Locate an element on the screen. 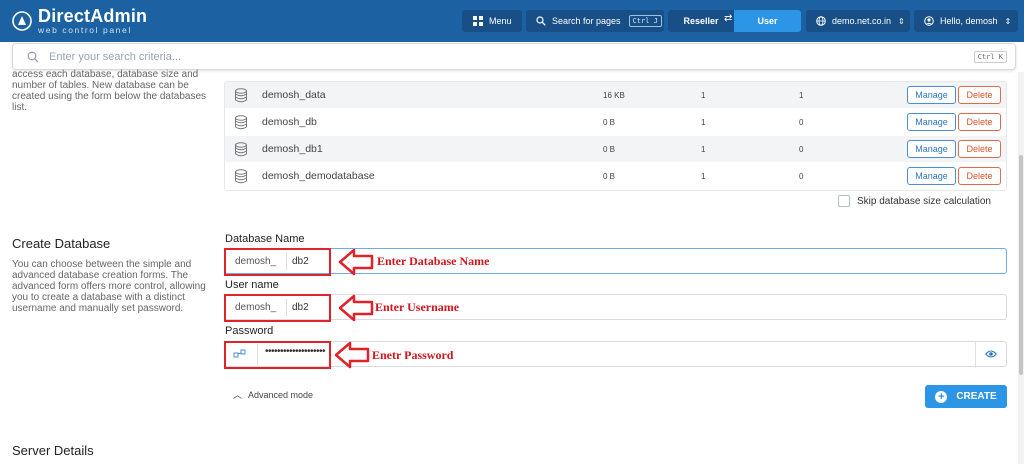 The width and height of the screenshot is (1024, 464). user-menu: Hello, demosh ⇕ is located at coordinates (966, 21).